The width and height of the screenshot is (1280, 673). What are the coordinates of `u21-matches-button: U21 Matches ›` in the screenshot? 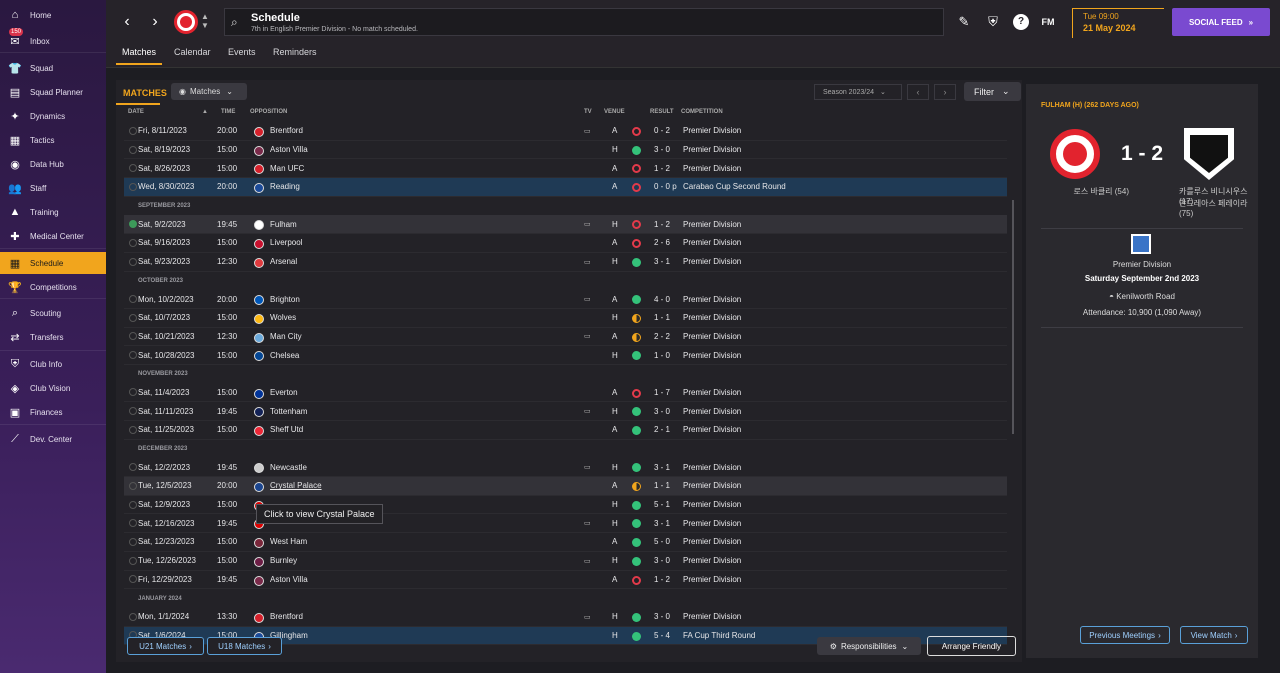 It's located at (165, 646).